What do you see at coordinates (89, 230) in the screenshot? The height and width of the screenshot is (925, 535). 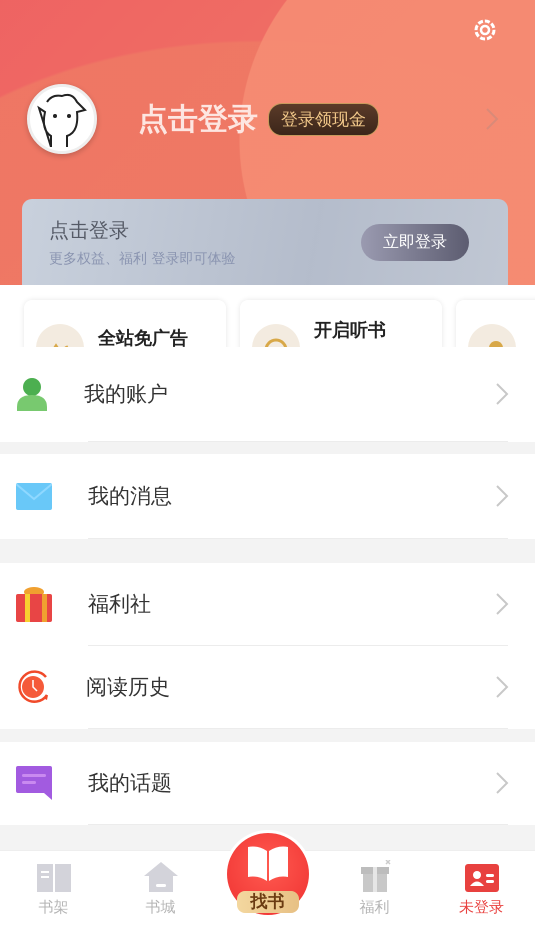 I see `login-card-title: 点击登录` at bounding box center [89, 230].